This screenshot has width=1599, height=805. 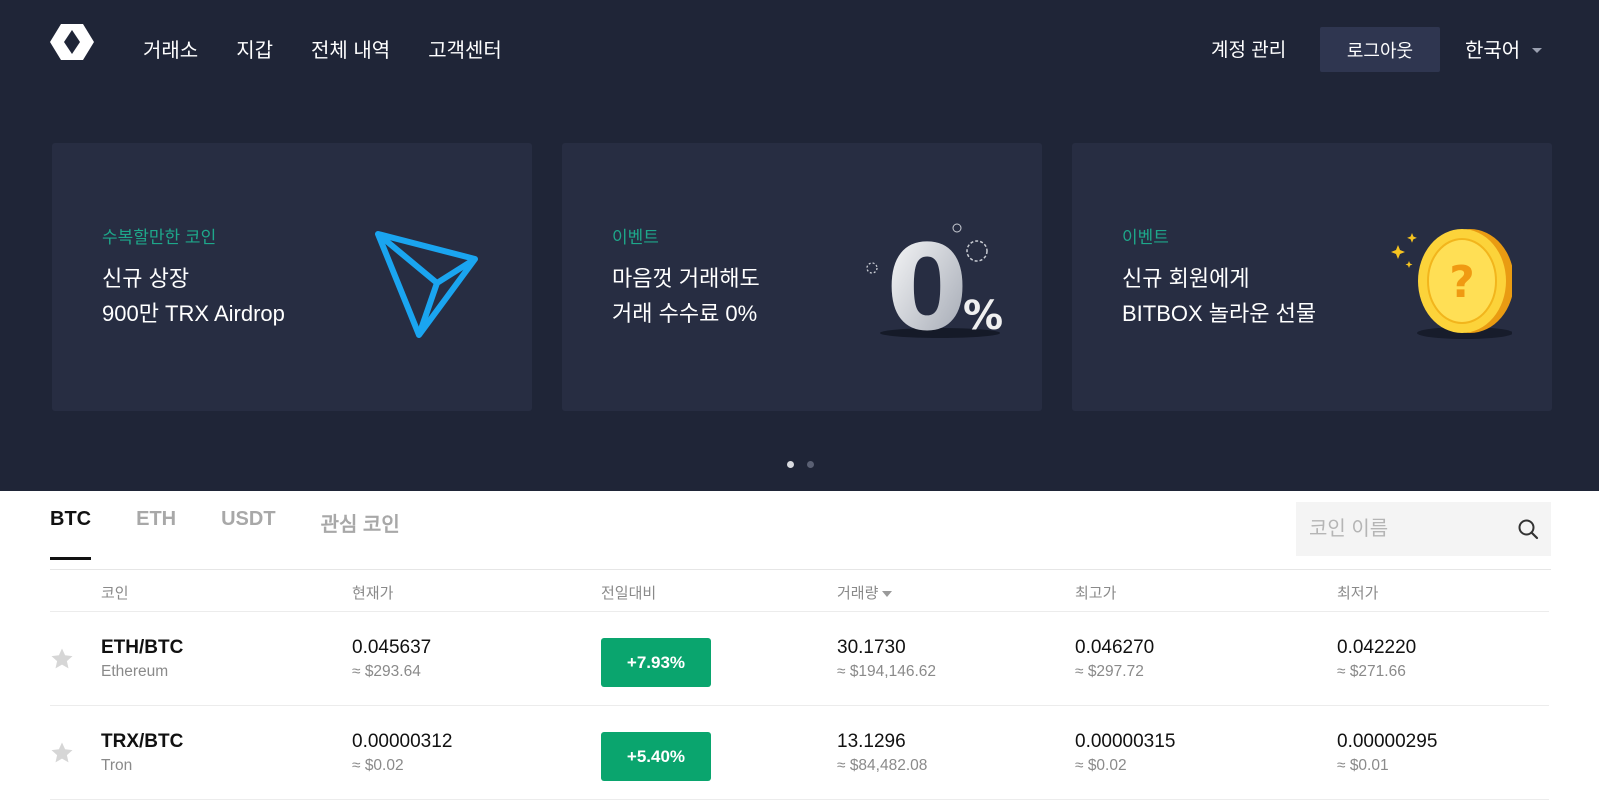 I want to click on tab-btc: BTC, so click(x=71, y=534).